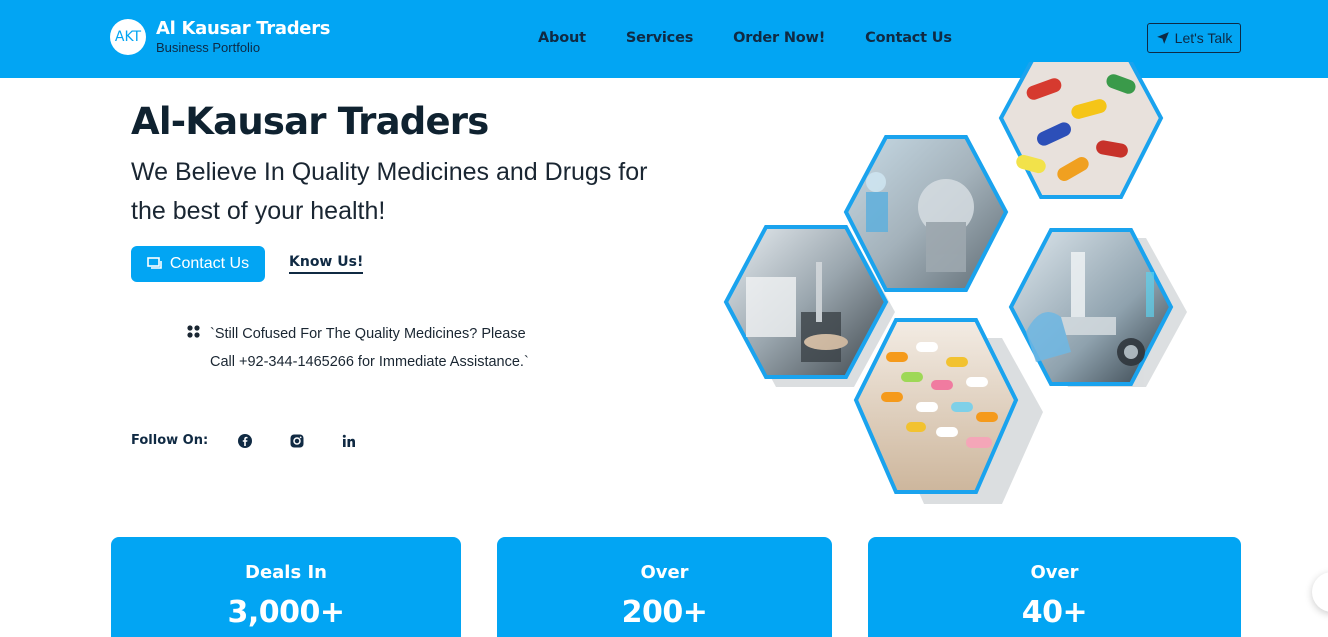 The image size is (1328, 637). What do you see at coordinates (660, 38) in the screenshot?
I see `nav-services: Services` at bounding box center [660, 38].